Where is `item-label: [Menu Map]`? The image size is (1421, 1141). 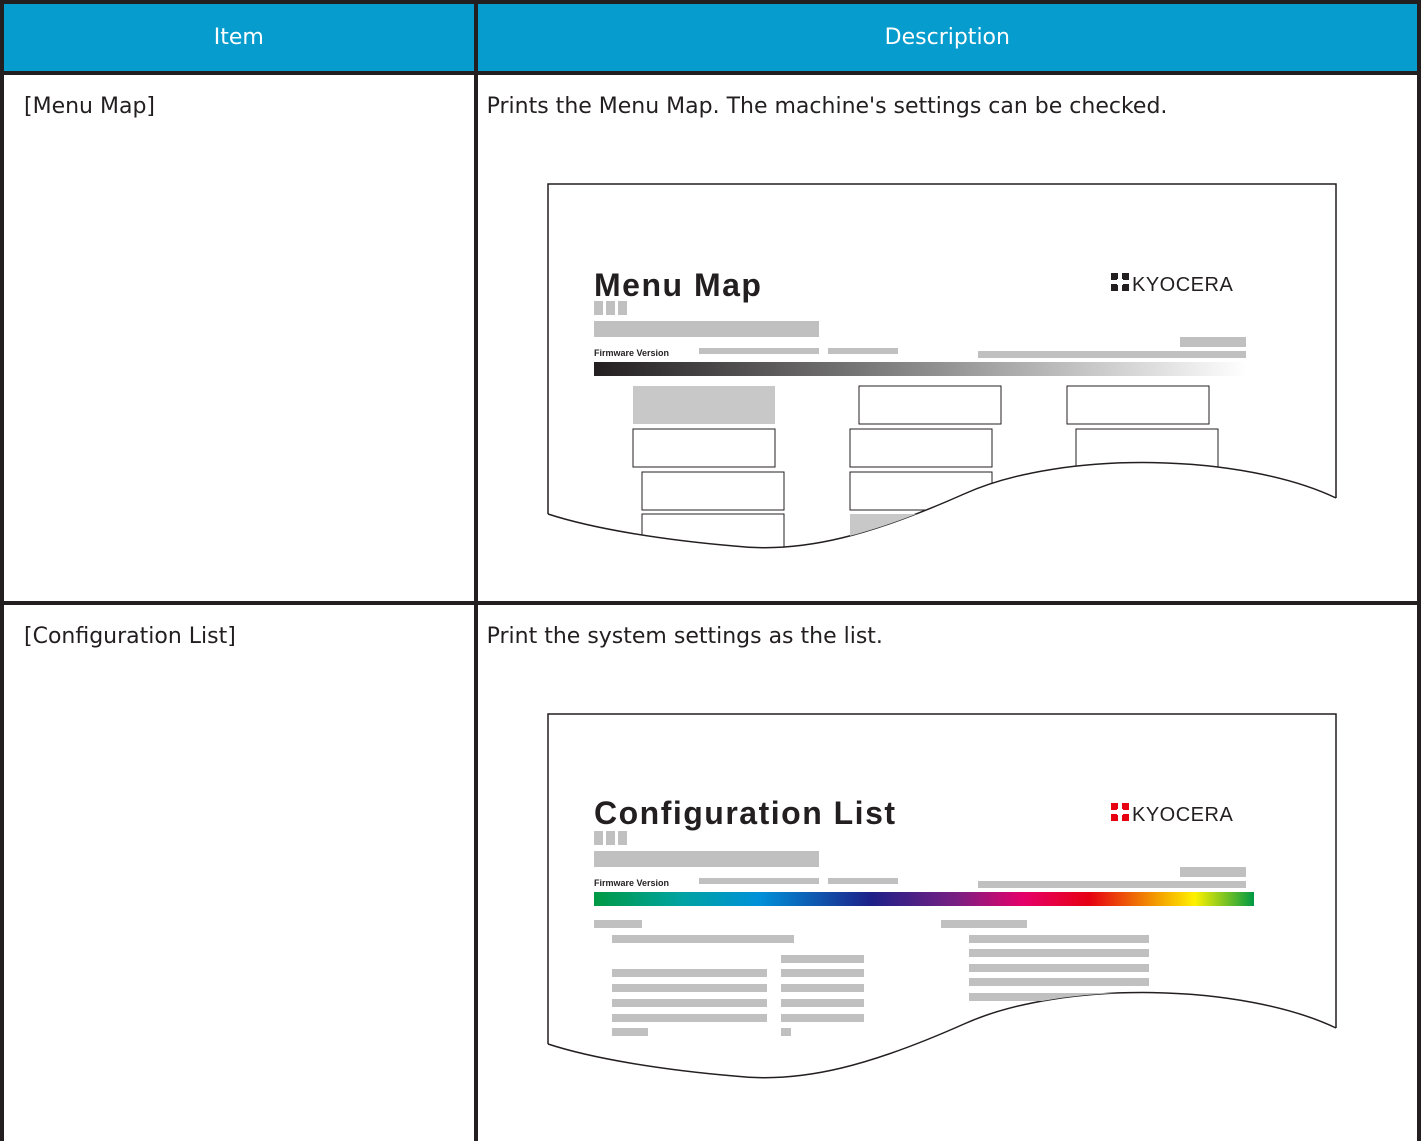
item-label: [Menu Map] is located at coordinates (89, 106).